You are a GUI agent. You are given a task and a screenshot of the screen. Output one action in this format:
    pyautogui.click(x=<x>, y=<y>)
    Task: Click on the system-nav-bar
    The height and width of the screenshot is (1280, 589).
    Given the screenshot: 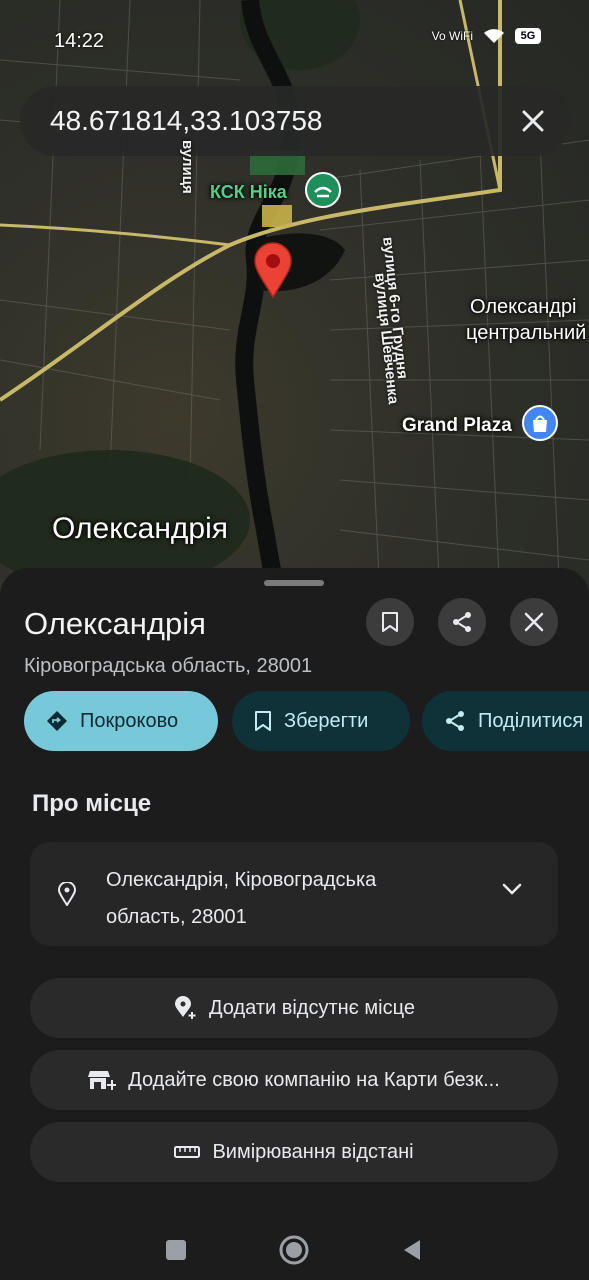 What is the action you would take?
    pyautogui.click(x=294, y=1250)
    